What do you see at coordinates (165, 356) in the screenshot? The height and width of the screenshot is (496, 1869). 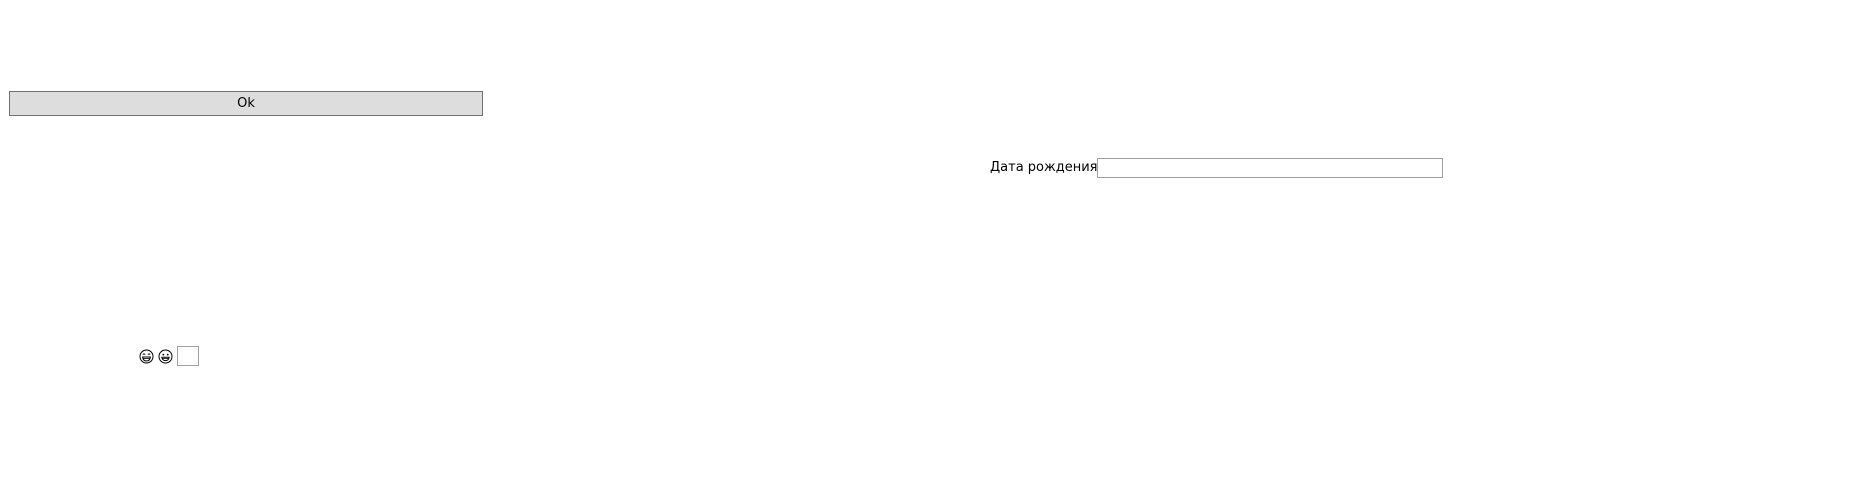 I see `grinning-face-icon` at bounding box center [165, 356].